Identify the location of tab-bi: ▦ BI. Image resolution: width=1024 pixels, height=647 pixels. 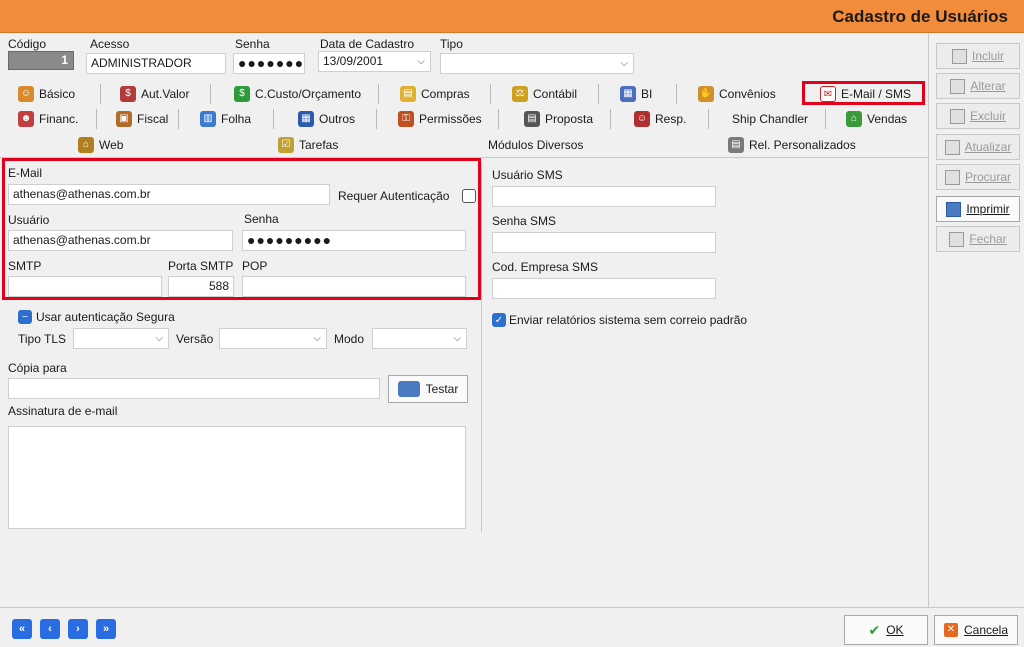
(636, 94).